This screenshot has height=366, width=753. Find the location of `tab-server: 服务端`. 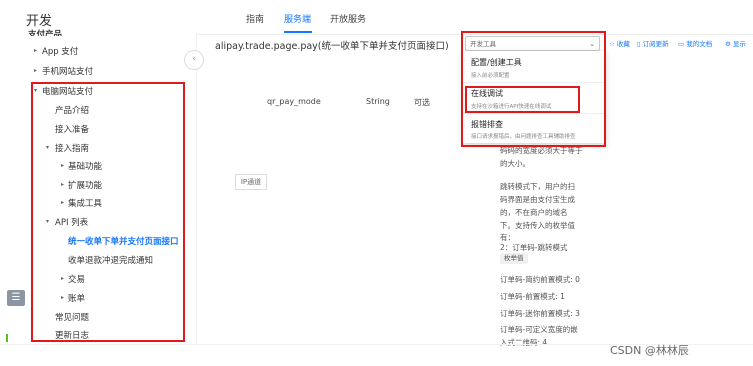

tab-server: 服务端 is located at coordinates (297, 18).